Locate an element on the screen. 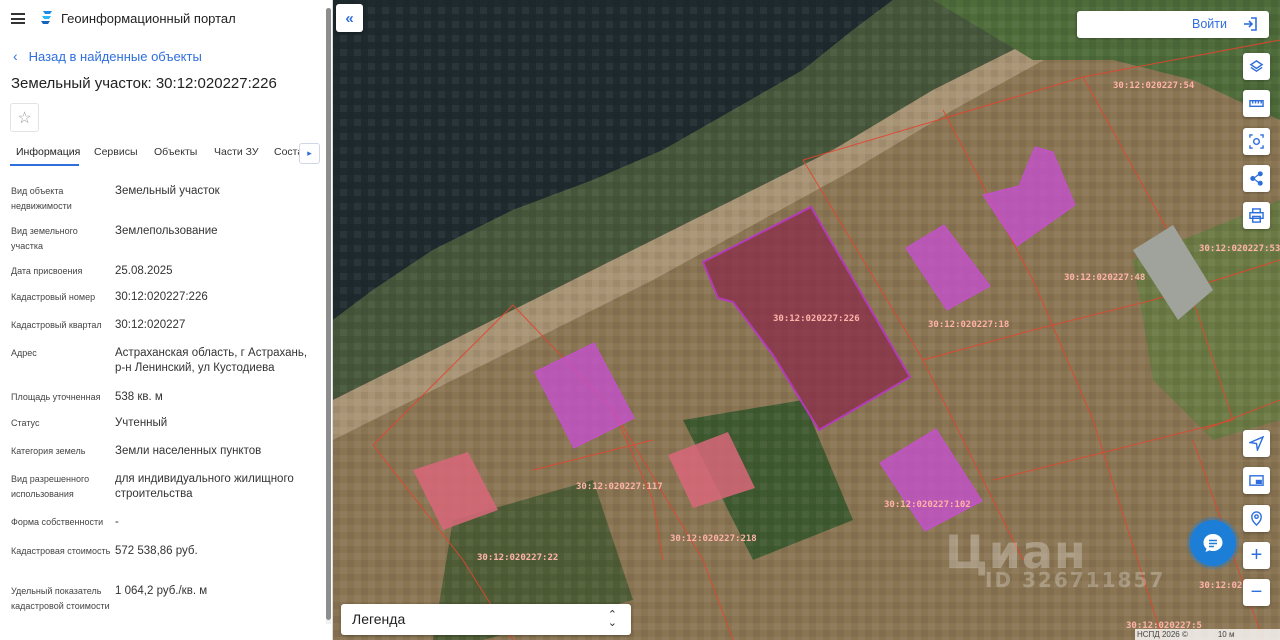  double-chevron-left-icon: « is located at coordinates (349, 18).